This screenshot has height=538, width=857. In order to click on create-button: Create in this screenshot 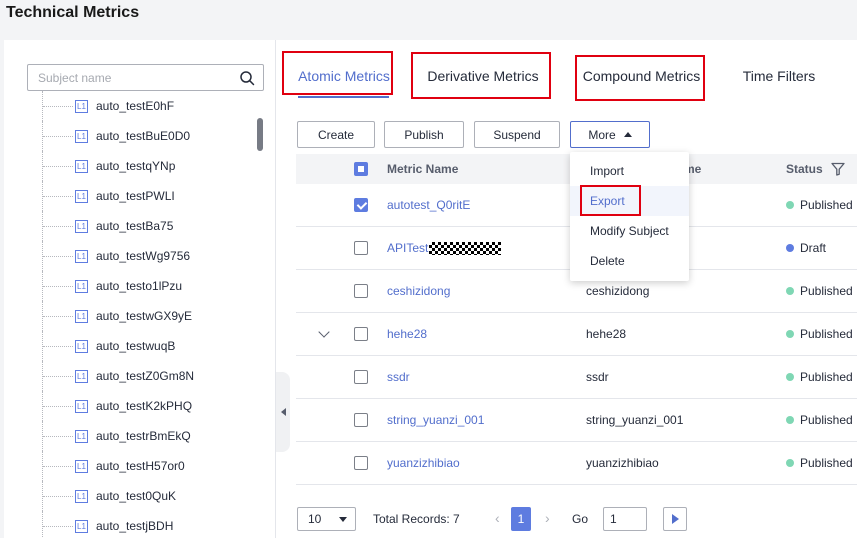, I will do `click(336, 134)`.